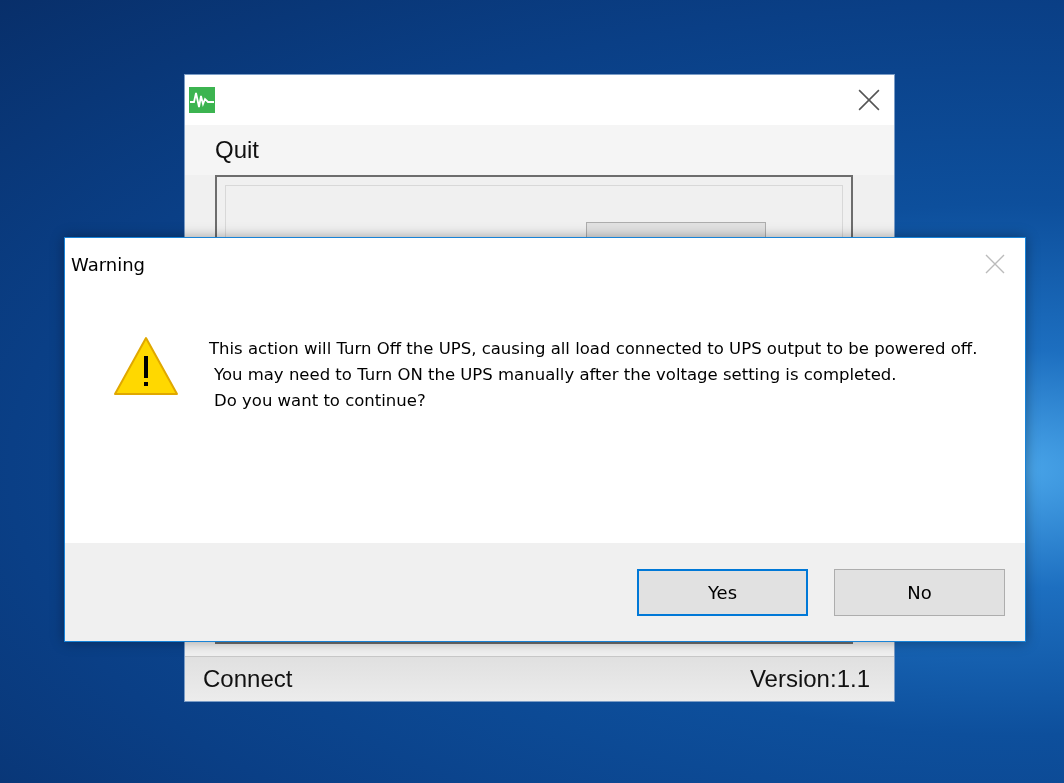 This screenshot has width=1064, height=783. Describe the element at coordinates (202, 100) in the screenshot. I see `waveform-icon` at that location.